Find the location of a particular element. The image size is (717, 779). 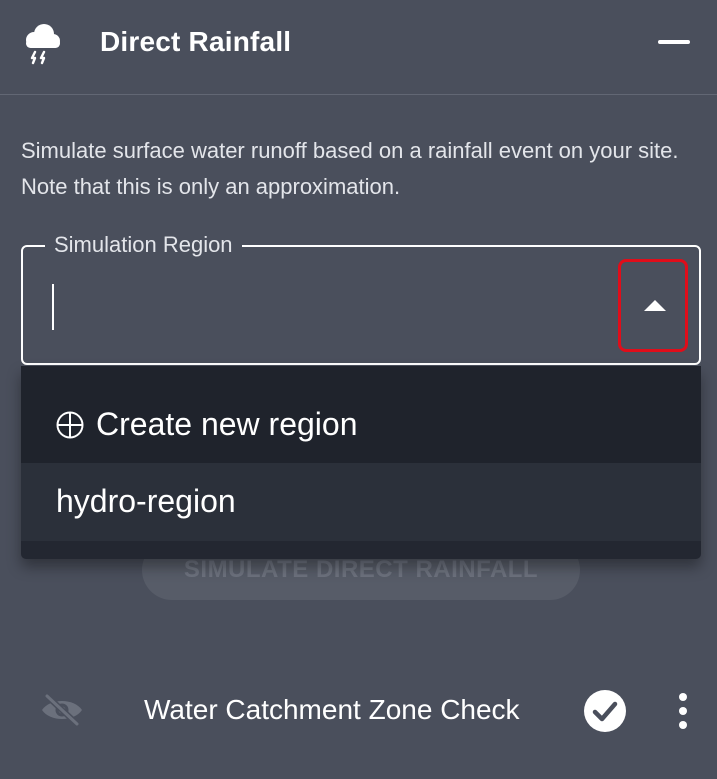

panel-header: Direct Rainfall is located at coordinates (358, 47).